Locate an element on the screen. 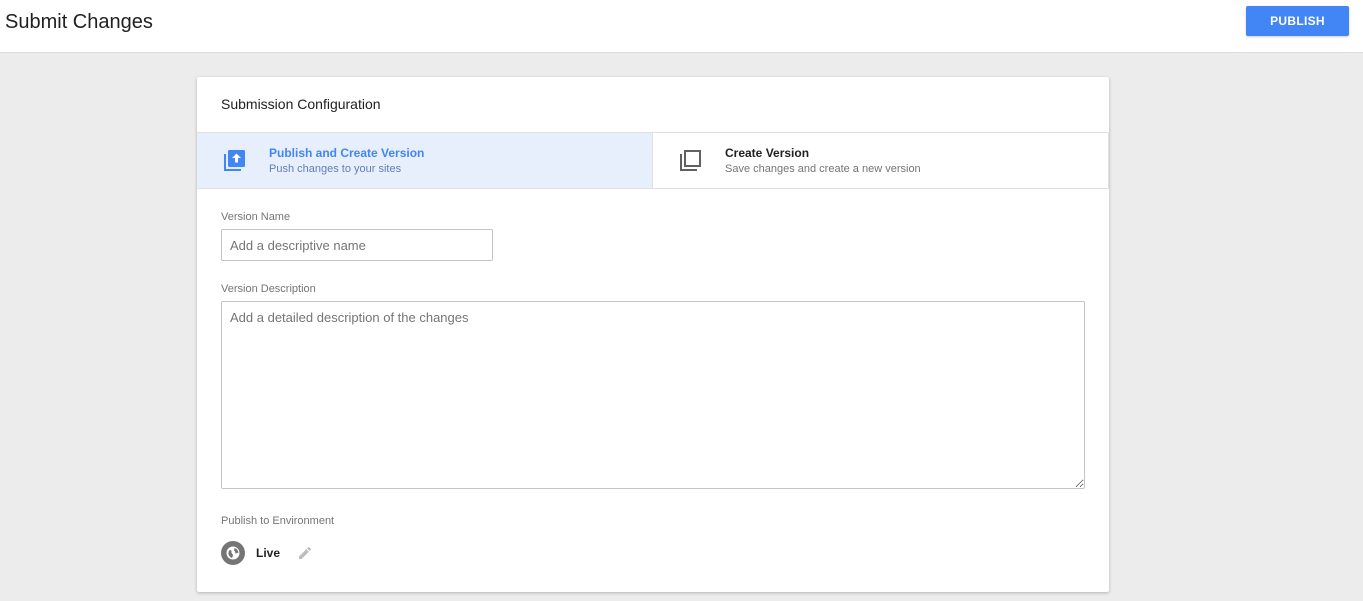 The width and height of the screenshot is (1363, 601). globe-icon is located at coordinates (233, 553).